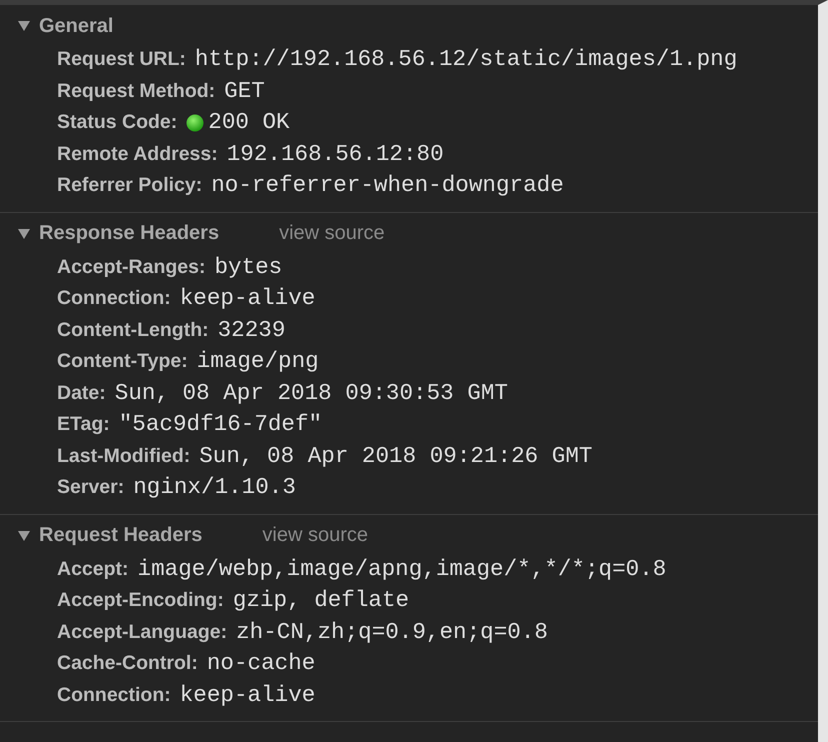 The width and height of the screenshot is (828, 742). I want to click on header-name: Accept-Language:, so click(142, 632).